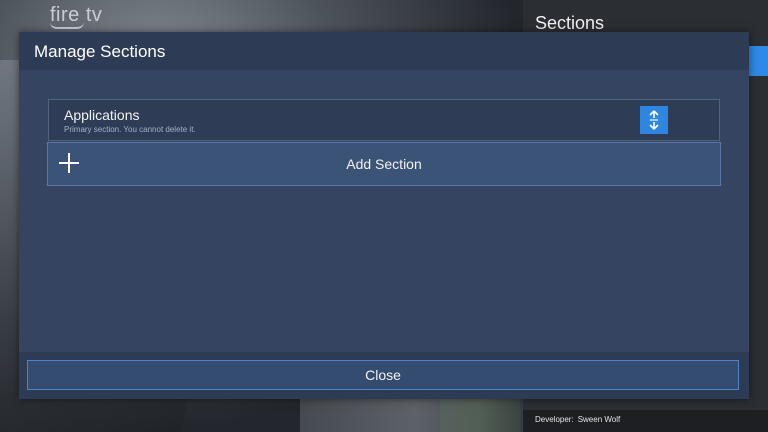 This screenshot has width=768, height=432. I want to click on dialog-header: Manage Sections, so click(384, 51).